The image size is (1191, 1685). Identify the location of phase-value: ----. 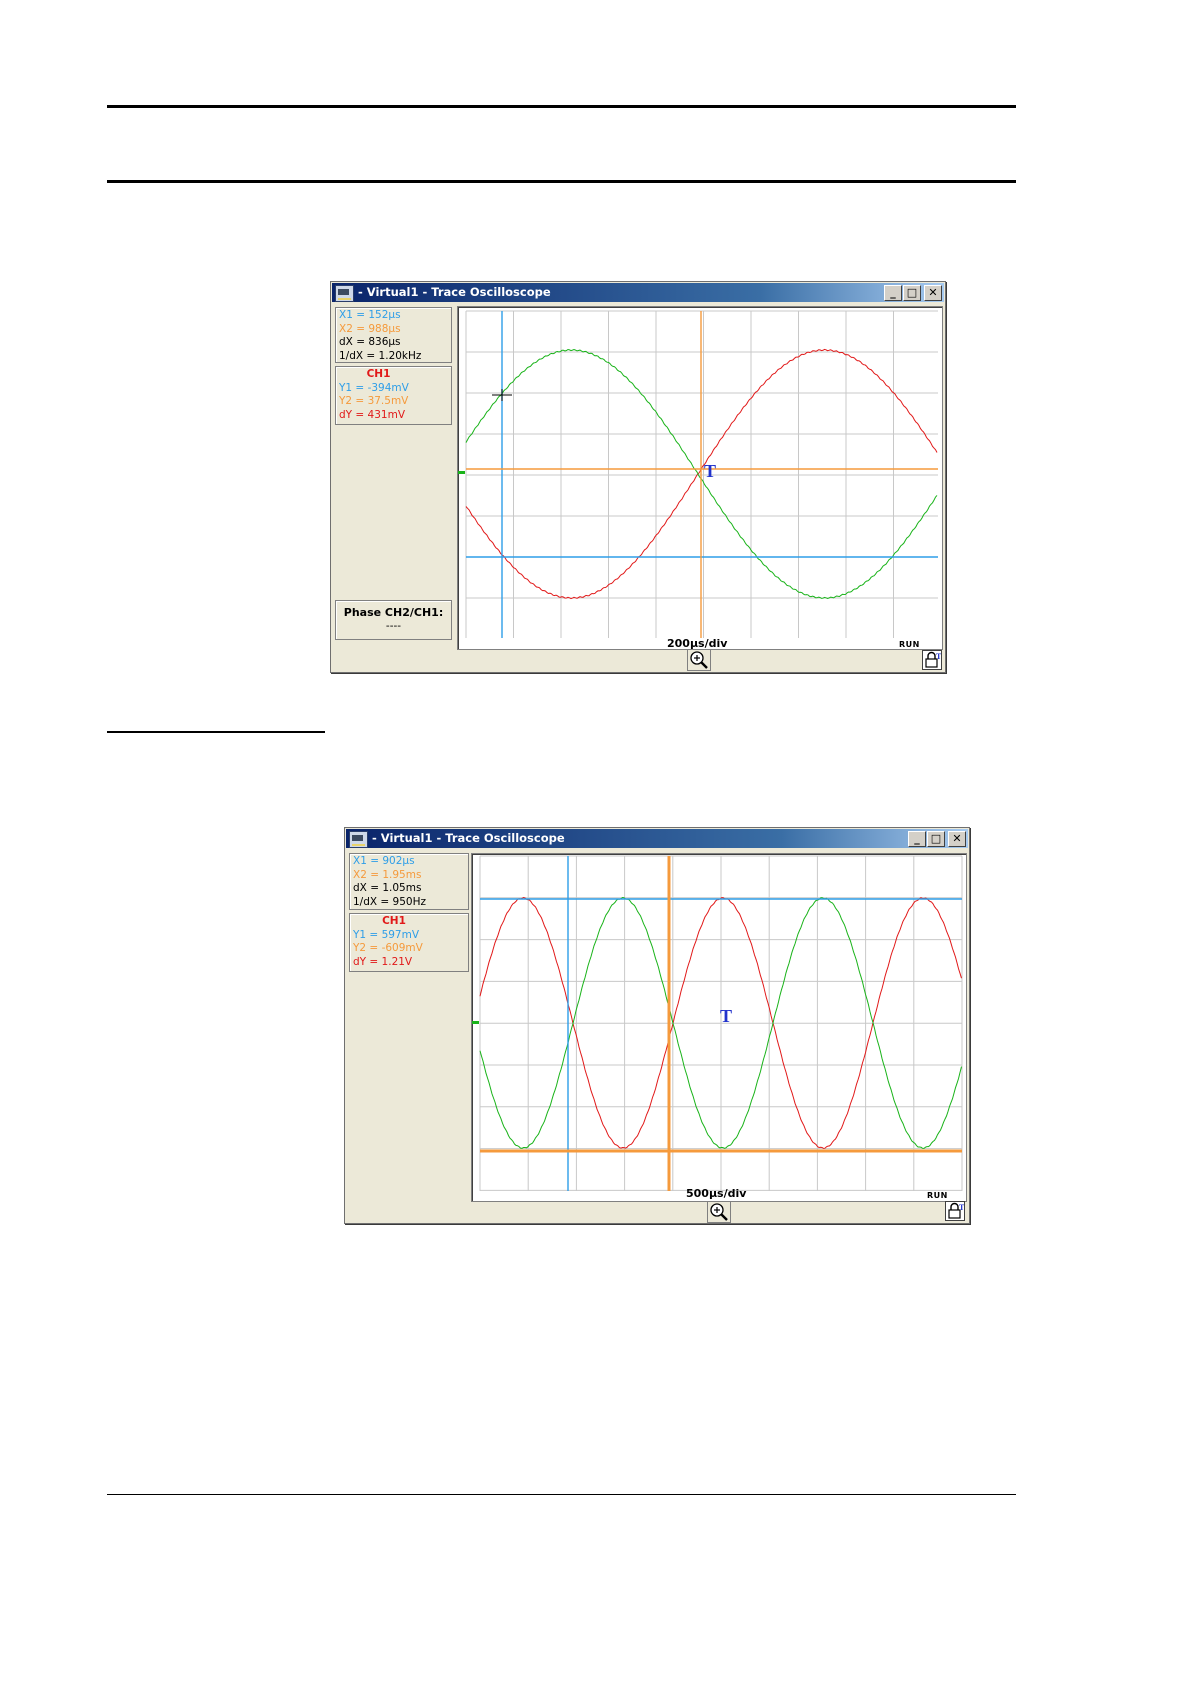
(393, 626).